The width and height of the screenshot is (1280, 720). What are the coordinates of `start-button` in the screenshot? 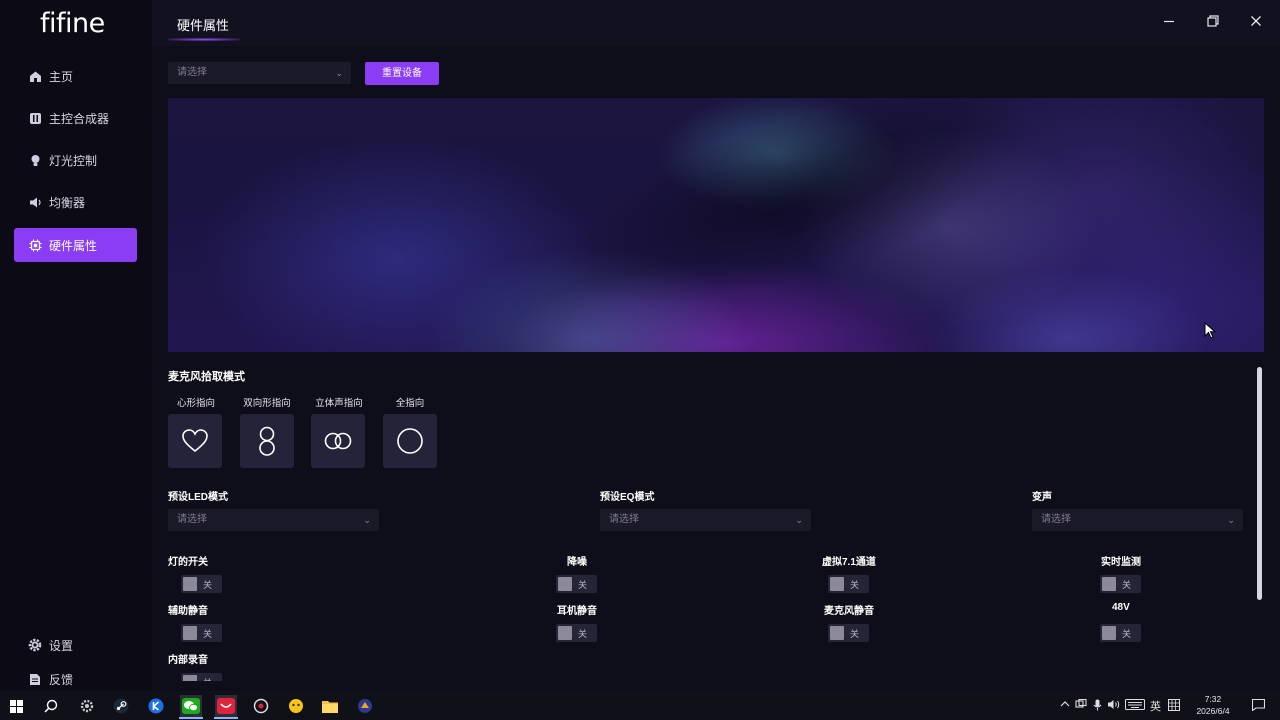 It's located at (16, 706).